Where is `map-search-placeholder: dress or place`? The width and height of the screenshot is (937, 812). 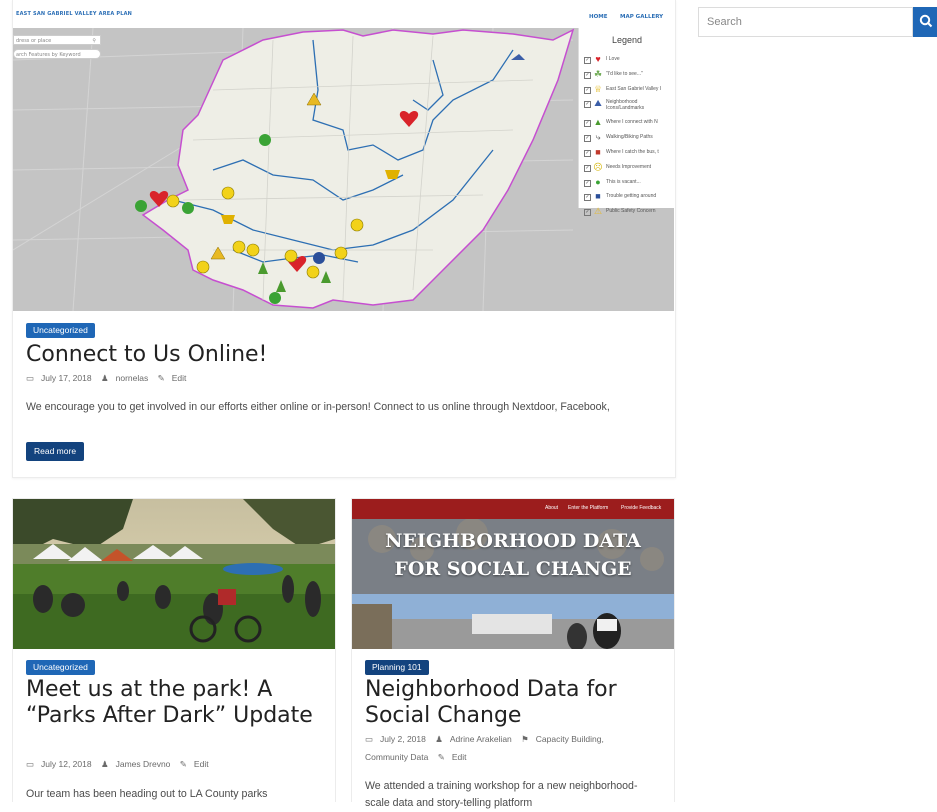
map-search-placeholder: dress or place is located at coordinates (34, 41).